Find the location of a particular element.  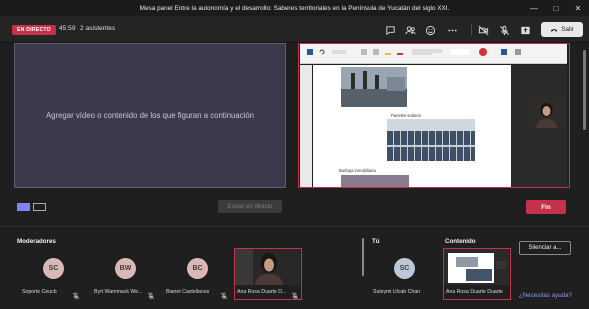

moderator-tile: BC Bianet Castellanos is located at coordinates (197, 277).